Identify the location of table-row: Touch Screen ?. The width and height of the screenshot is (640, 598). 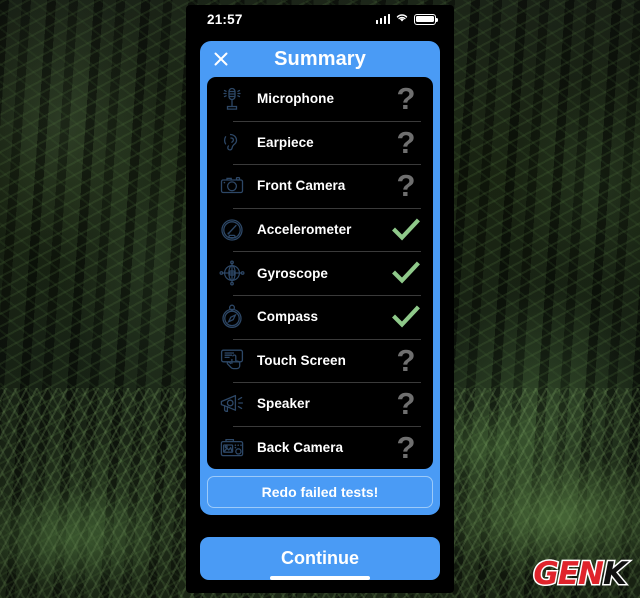
(320, 360).